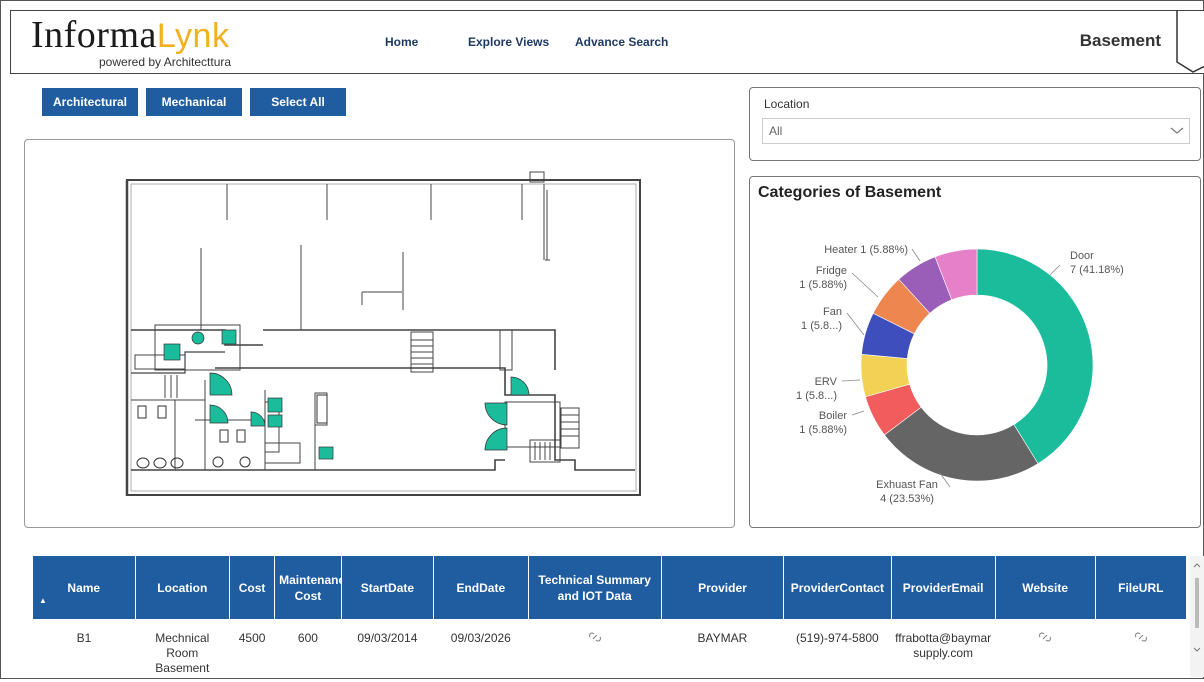  I want to click on cell-provideremail: ffrabotta@baymarsupply.com, so click(943, 645).